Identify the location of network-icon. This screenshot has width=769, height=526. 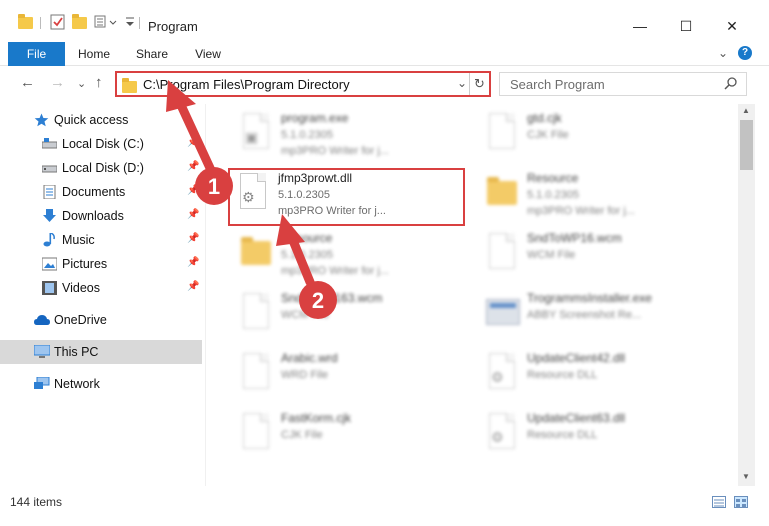
(42, 383).